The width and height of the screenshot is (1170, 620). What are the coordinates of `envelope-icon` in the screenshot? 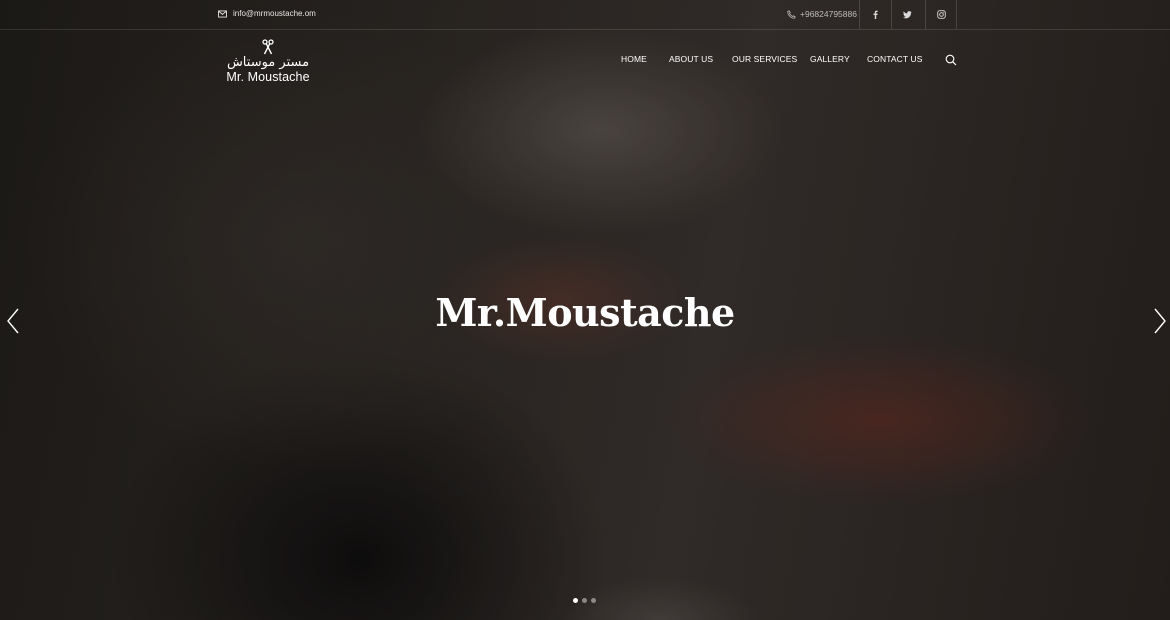 It's located at (222, 13).